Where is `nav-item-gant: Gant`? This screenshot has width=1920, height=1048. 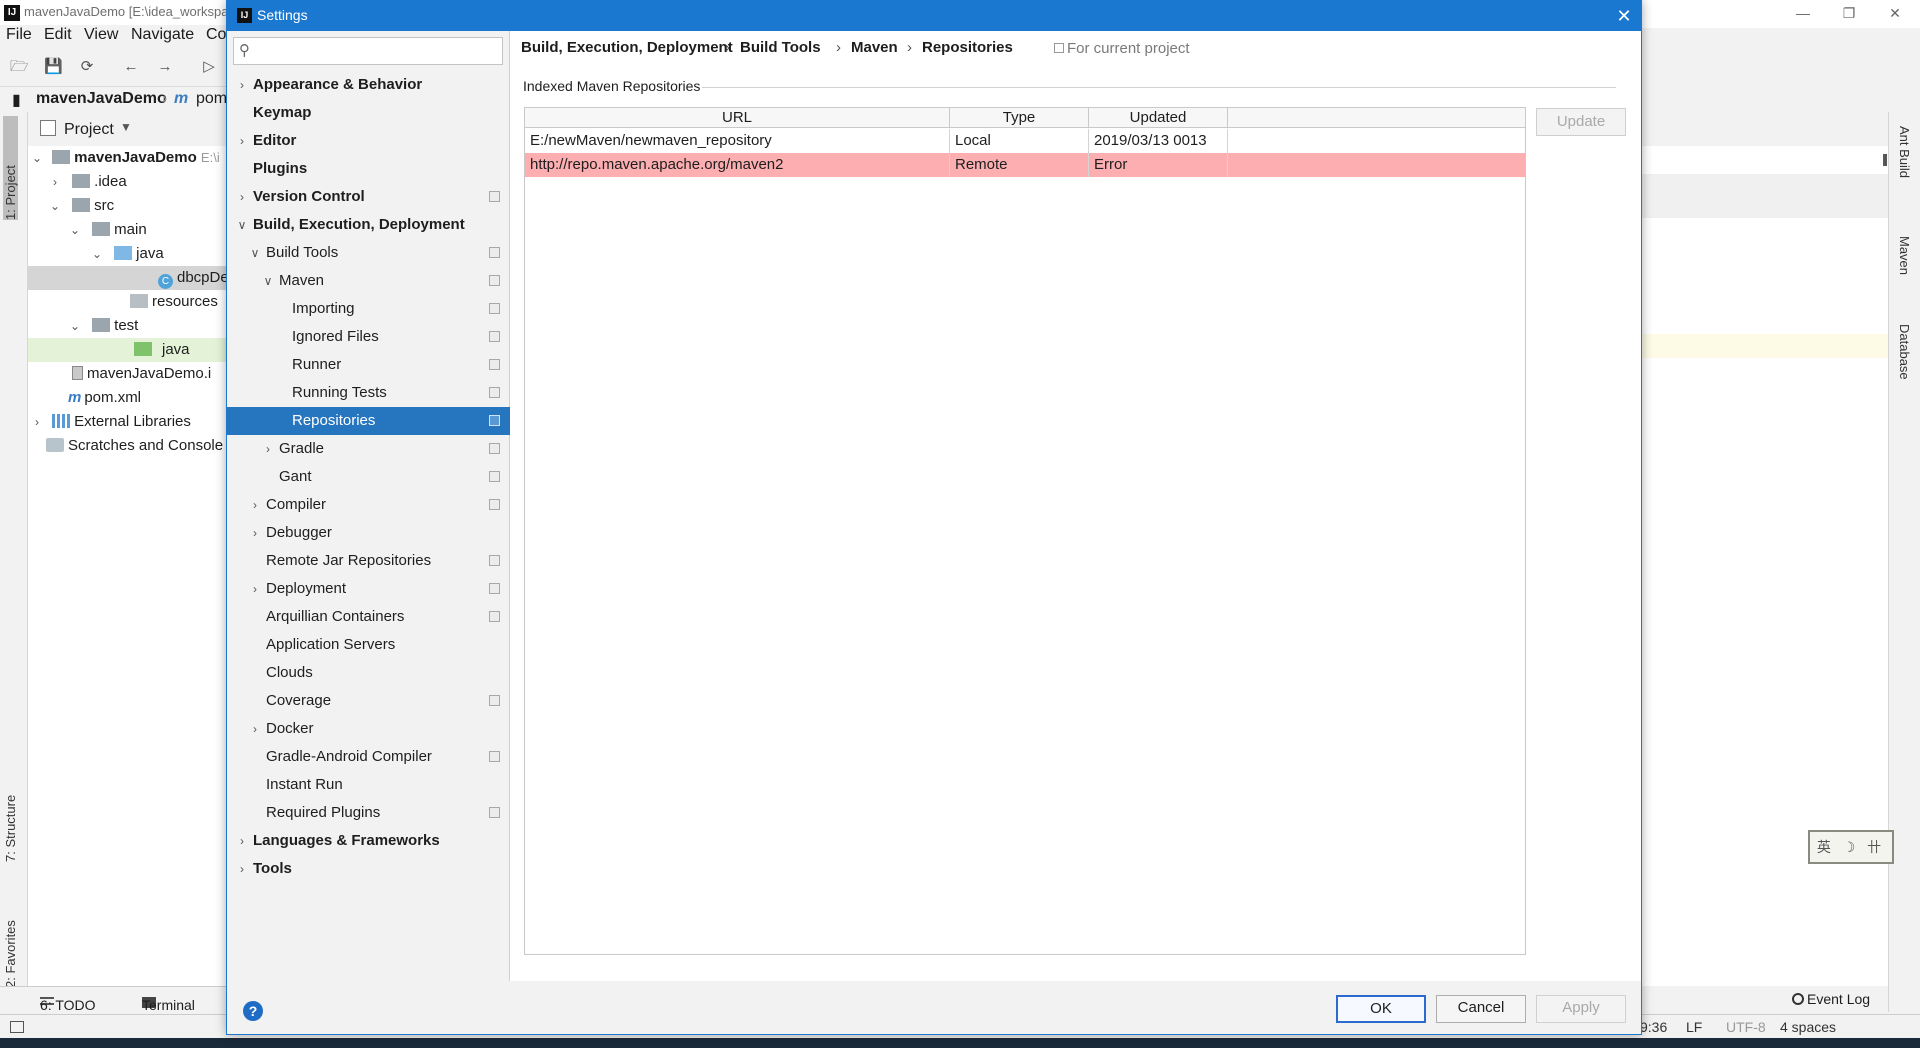
nav-item-gant: Gant is located at coordinates (368, 477).